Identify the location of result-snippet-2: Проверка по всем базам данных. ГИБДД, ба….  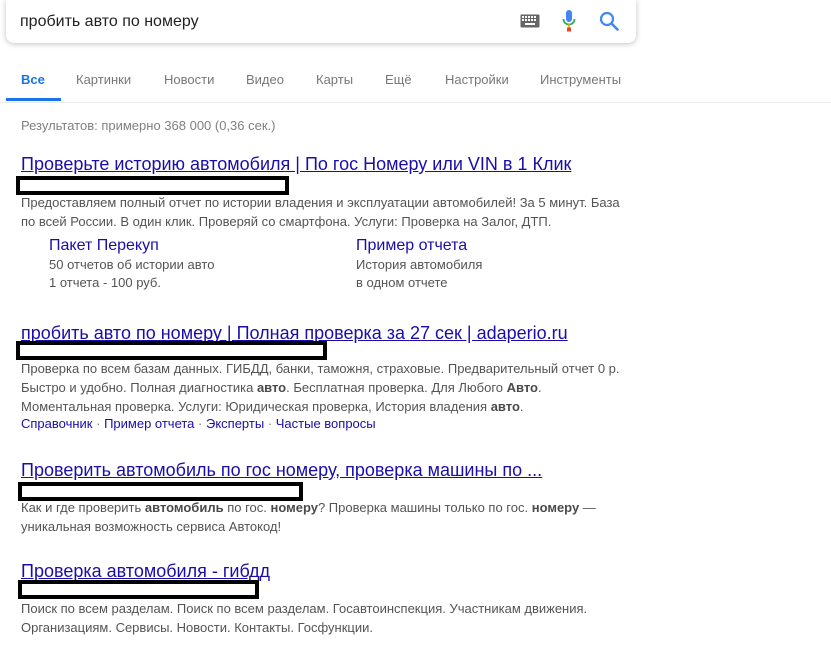
(320, 387).